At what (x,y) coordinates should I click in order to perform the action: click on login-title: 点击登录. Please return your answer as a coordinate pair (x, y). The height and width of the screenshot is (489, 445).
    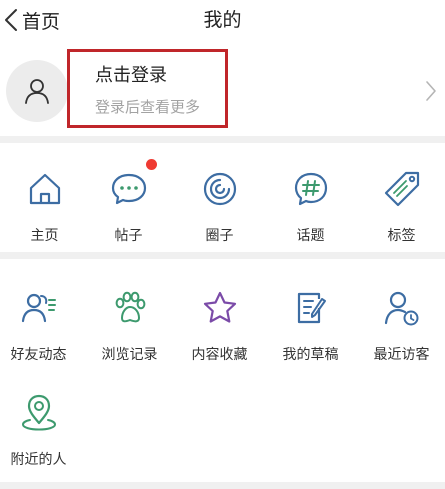
    Looking at the image, I should click on (131, 76).